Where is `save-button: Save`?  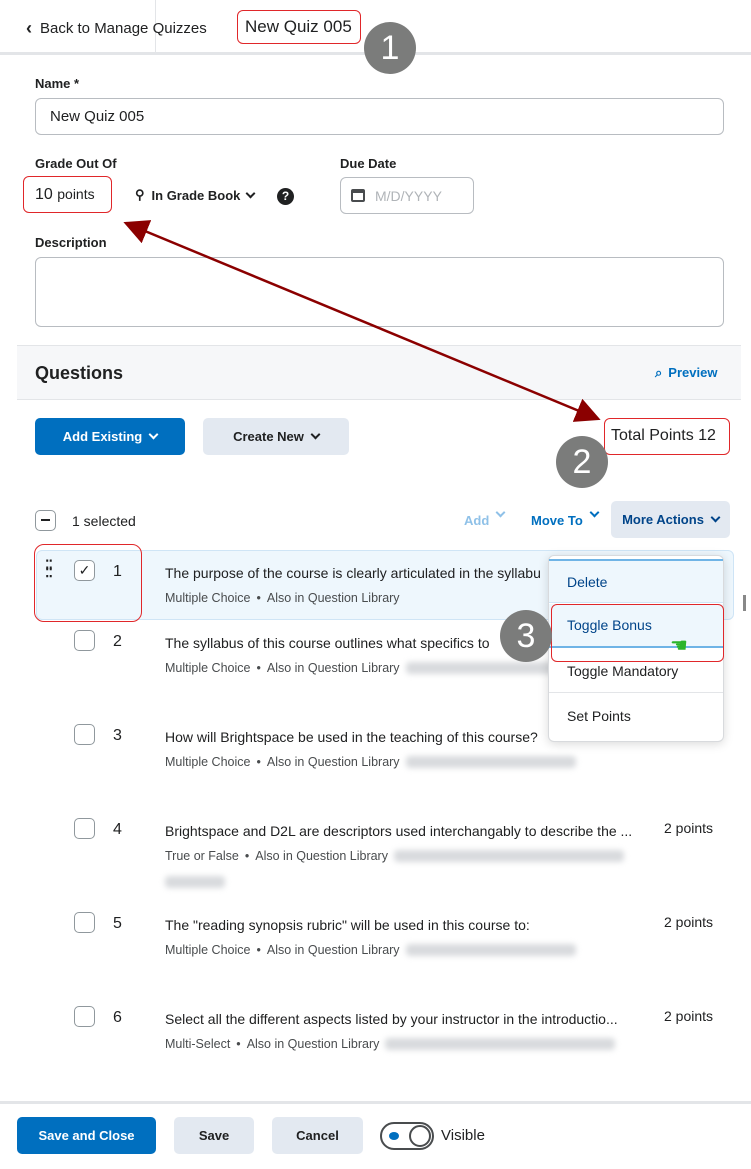
save-button: Save is located at coordinates (214, 1135).